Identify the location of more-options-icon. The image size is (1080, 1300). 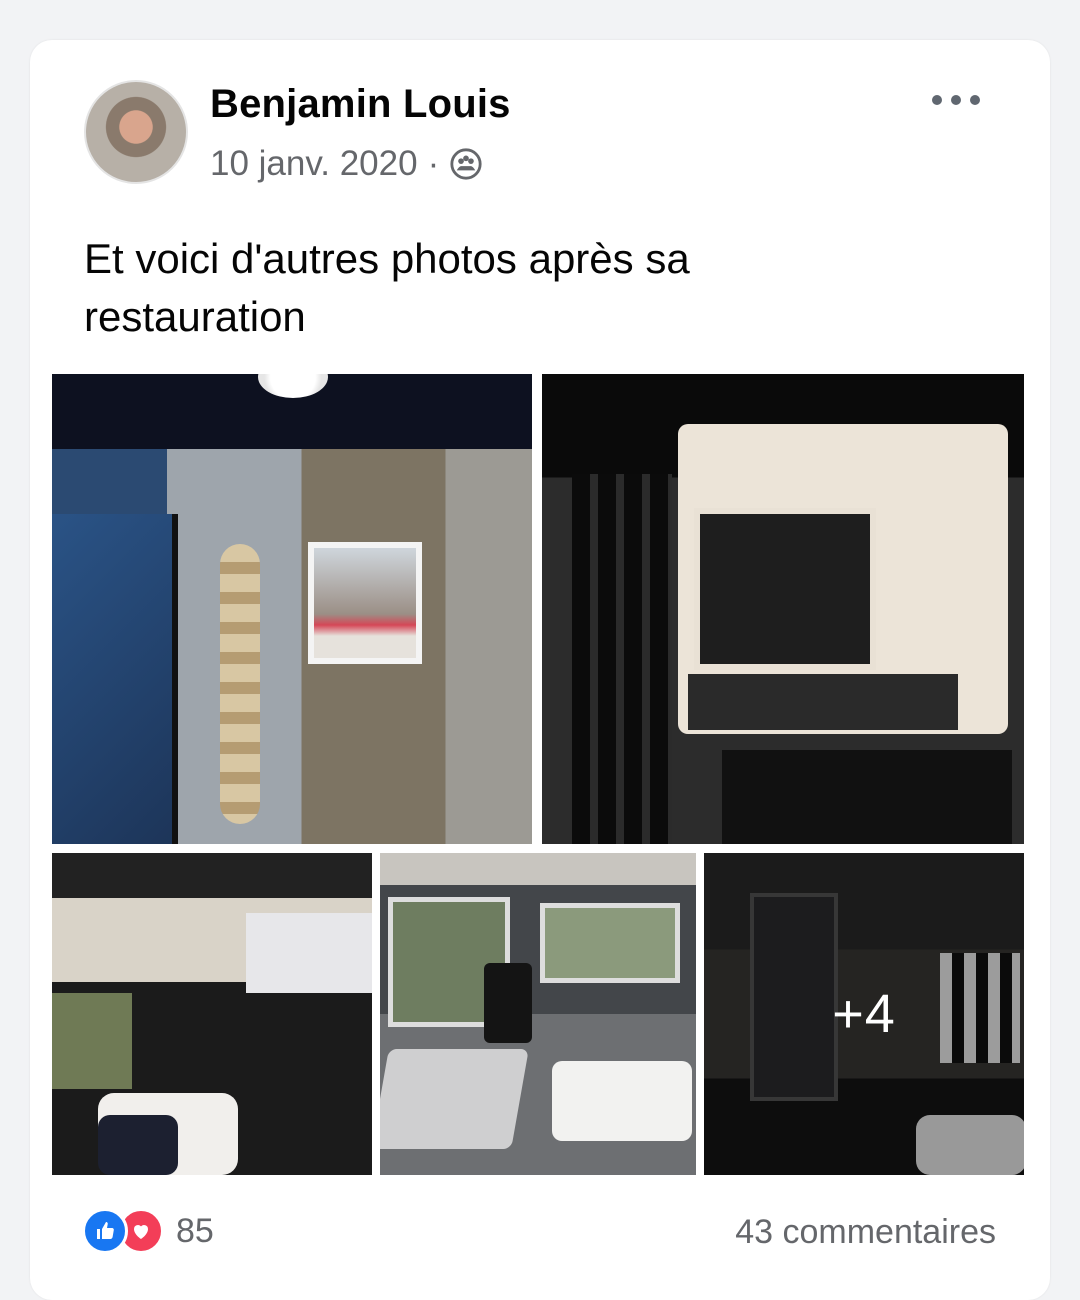
(956, 100).